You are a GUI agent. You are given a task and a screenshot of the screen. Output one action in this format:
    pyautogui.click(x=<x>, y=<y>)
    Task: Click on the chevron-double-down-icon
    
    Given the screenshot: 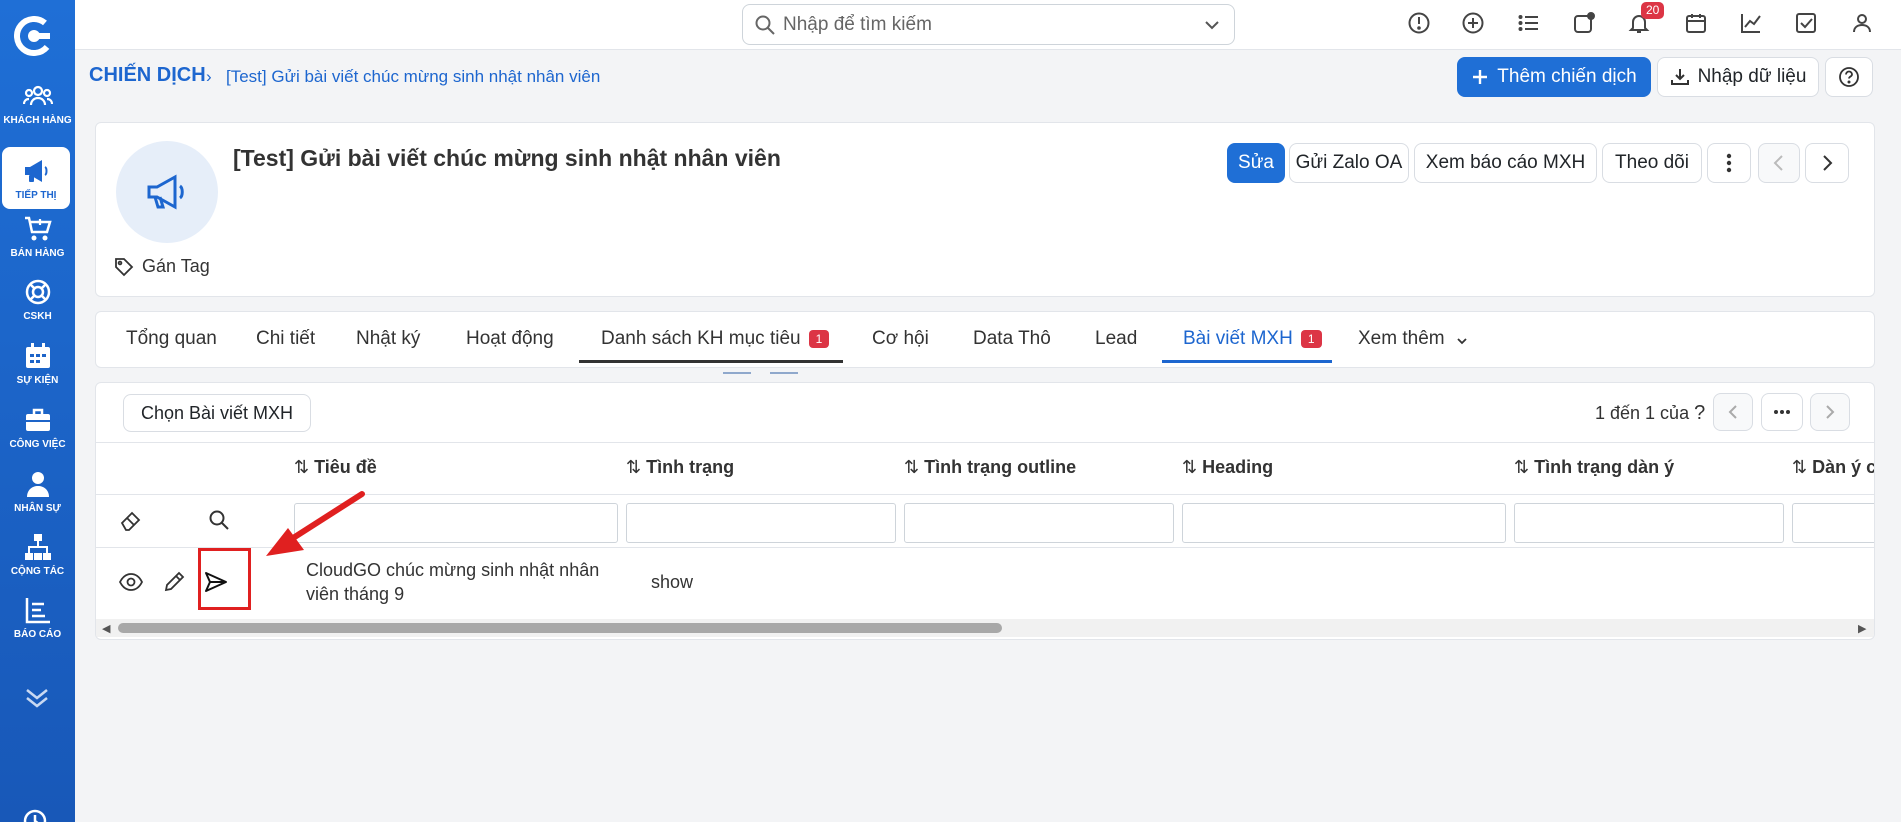 What is the action you would take?
    pyautogui.click(x=37, y=698)
    